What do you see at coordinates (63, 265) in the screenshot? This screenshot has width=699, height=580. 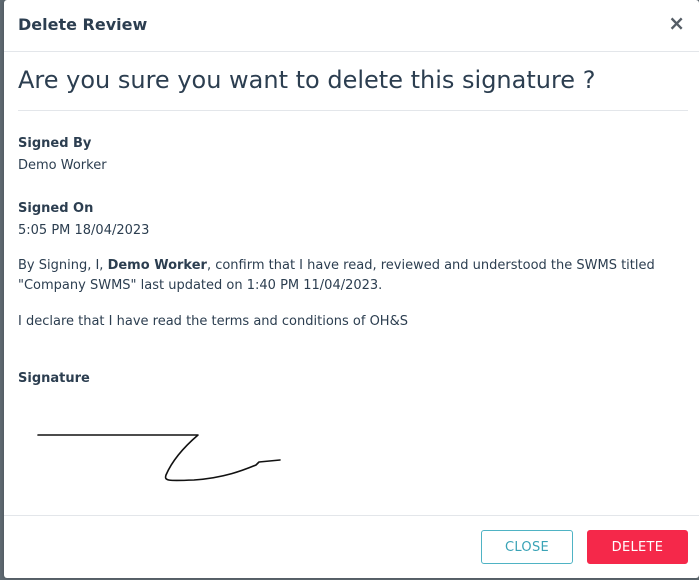 I see `confirmation-prefix: By Signing, I,` at bounding box center [63, 265].